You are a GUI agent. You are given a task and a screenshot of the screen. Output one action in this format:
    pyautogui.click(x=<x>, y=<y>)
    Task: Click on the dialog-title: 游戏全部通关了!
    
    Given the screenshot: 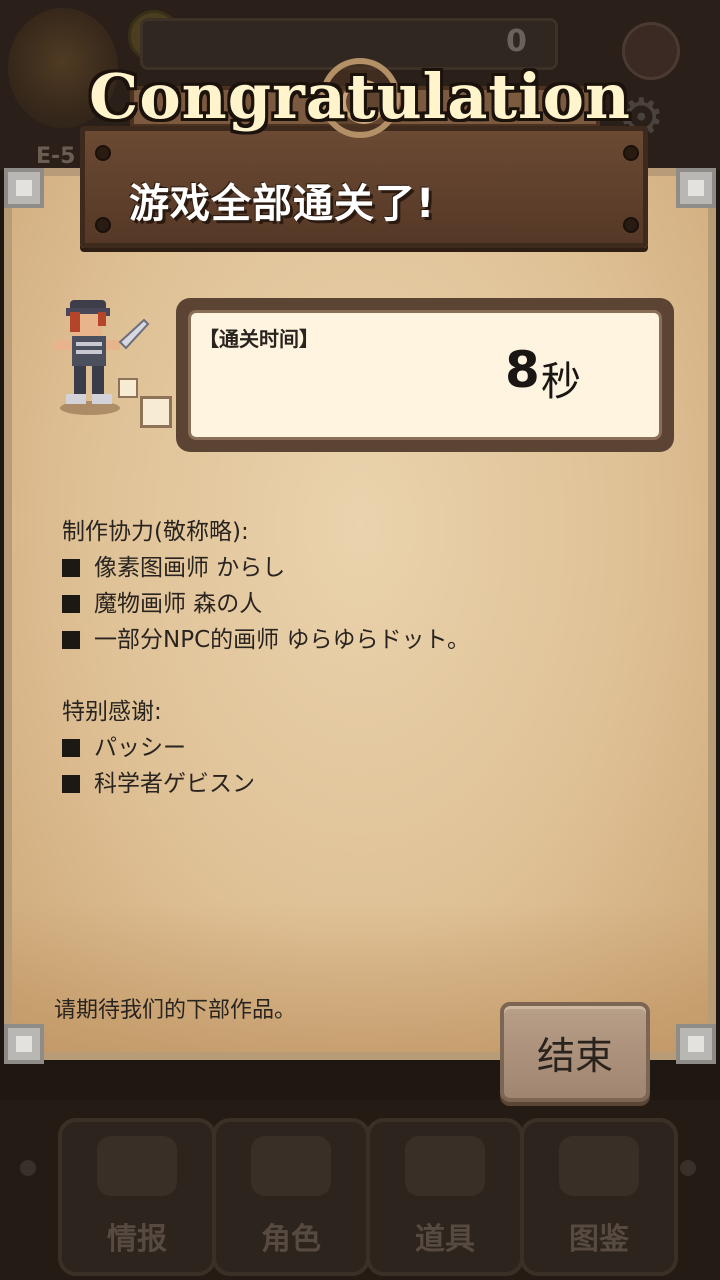 What is the action you would take?
    pyautogui.click(x=282, y=204)
    